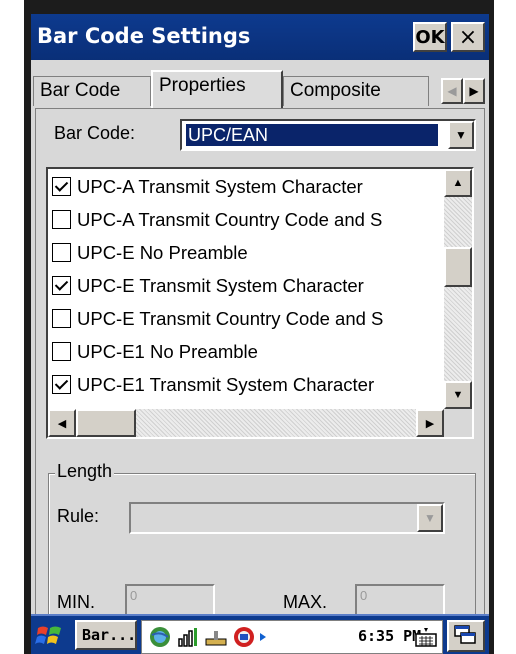 The image size is (516, 654). I want to click on option-label: UPC-E Transmit Country Code and S, so click(230, 318).